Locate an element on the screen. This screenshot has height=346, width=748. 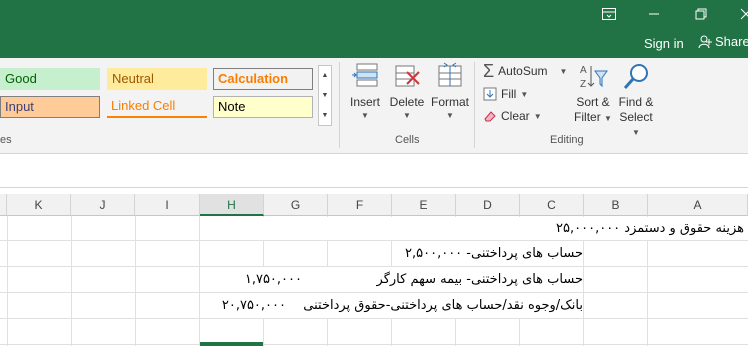
cell-c3: حساب های پرداختنی- بیمه سهم کارگر is located at coordinates (480, 279).